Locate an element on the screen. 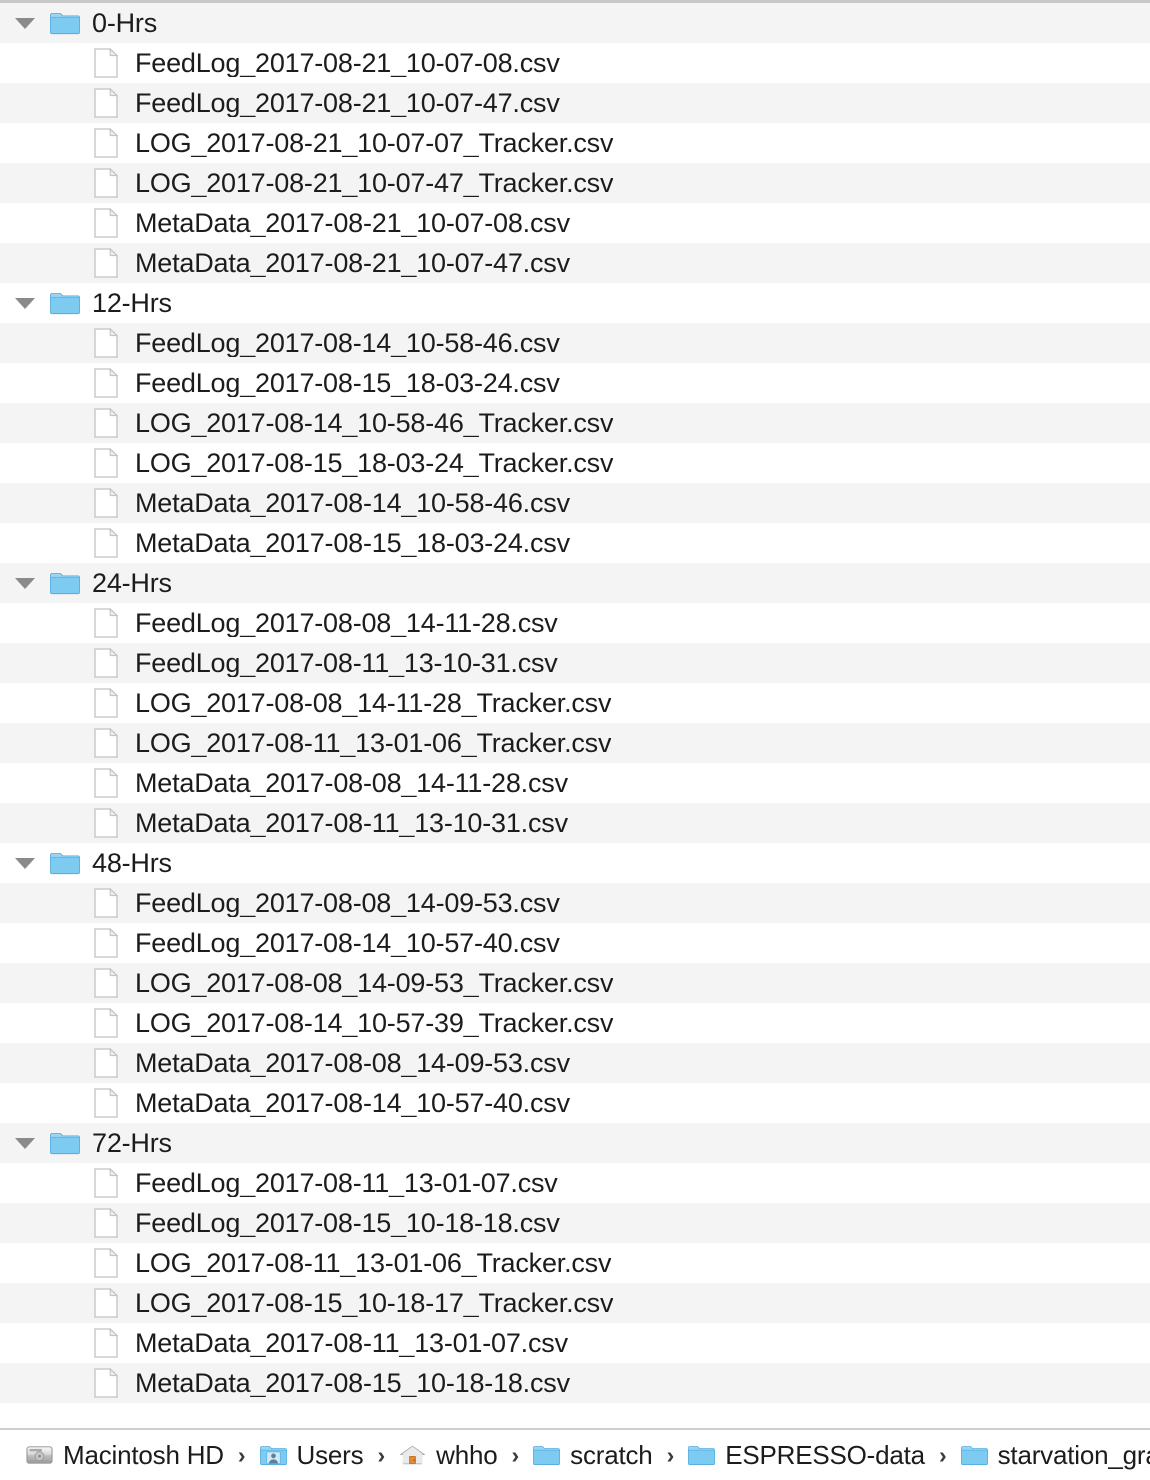 This screenshot has width=1150, height=1480. file-name: FeedLog_2017-08-15_18-03-24.csv is located at coordinates (347, 383).